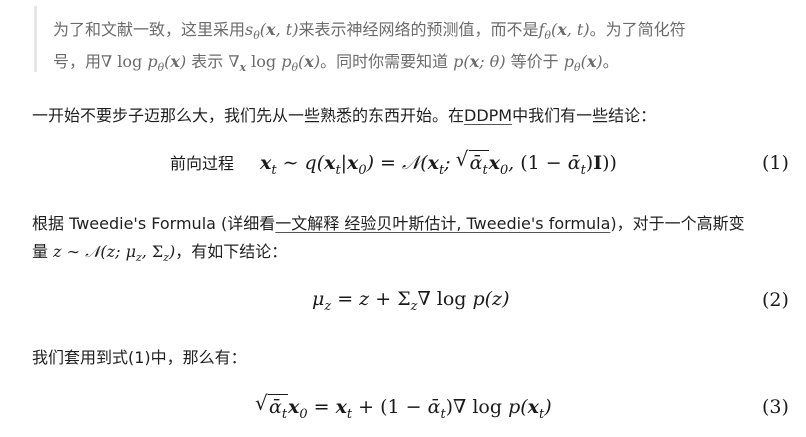 The image size is (806, 437). What do you see at coordinates (43, 251) in the screenshot?
I see `tweedie-text: 量` at bounding box center [43, 251].